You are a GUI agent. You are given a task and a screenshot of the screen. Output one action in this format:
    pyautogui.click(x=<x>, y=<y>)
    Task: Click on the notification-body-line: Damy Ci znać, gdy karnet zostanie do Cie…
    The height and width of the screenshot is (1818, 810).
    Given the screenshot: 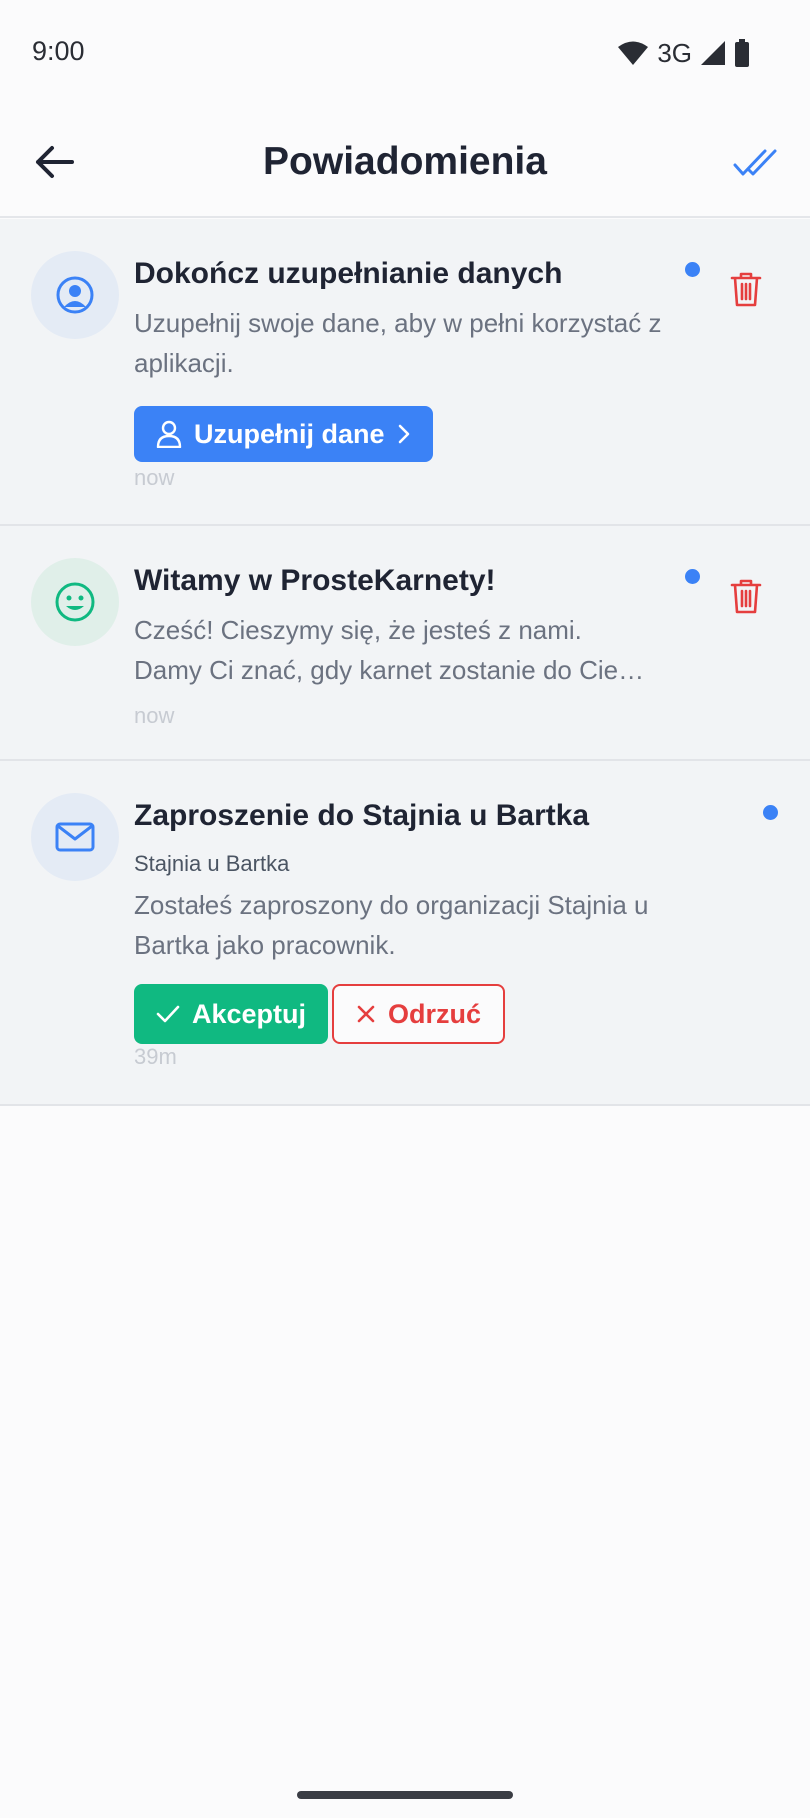 What is the action you would take?
    pyautogui.click(x=389, y=670)
    